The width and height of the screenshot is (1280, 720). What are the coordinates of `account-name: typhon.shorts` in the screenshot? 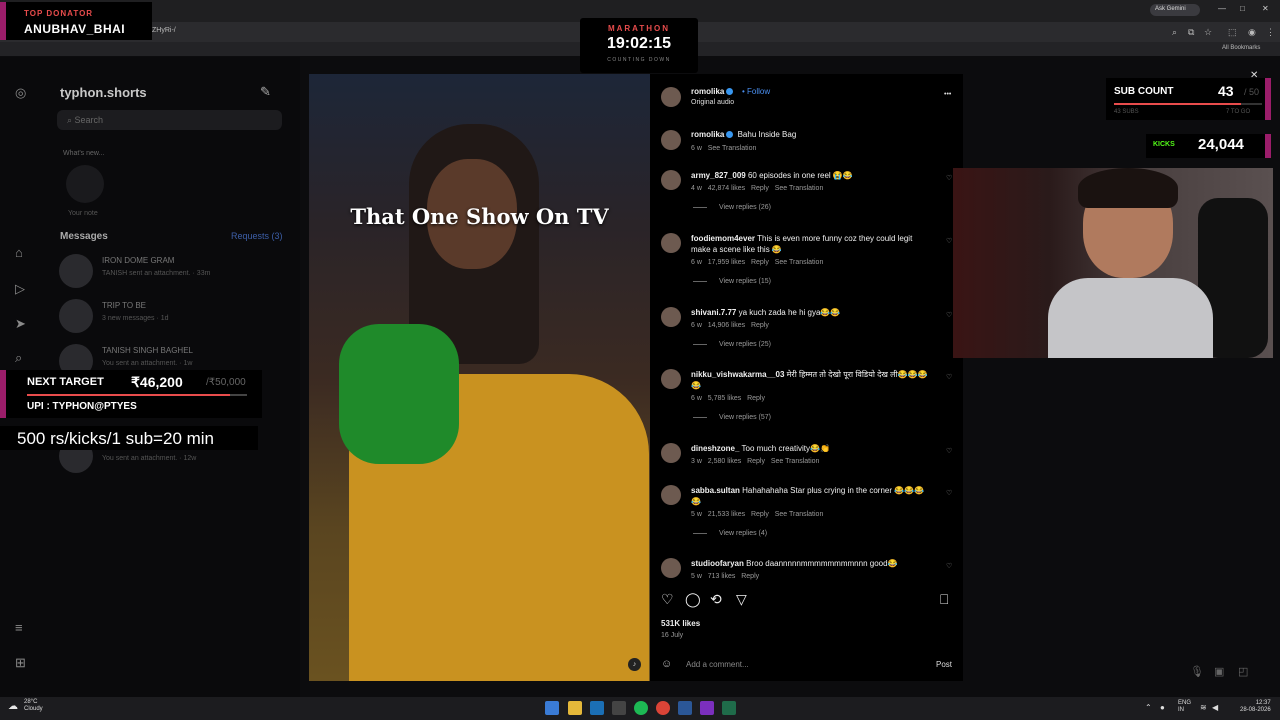 It's located at (103, 92).